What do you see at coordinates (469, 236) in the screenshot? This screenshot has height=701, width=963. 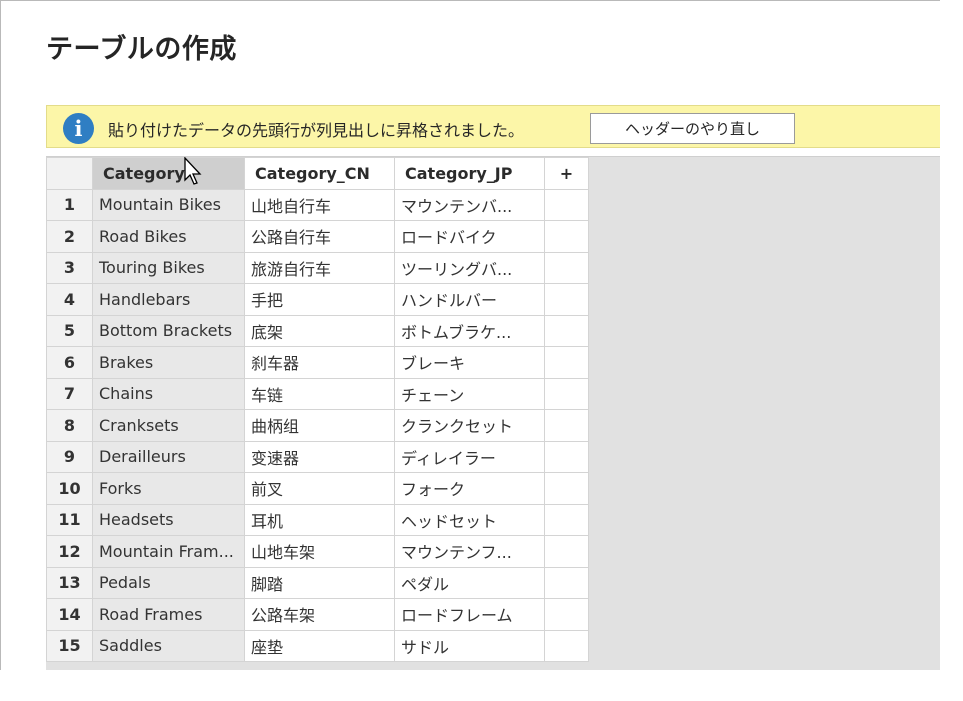 I see `cell-category-jp: ロードバイク` at bounding box center [469, 236].